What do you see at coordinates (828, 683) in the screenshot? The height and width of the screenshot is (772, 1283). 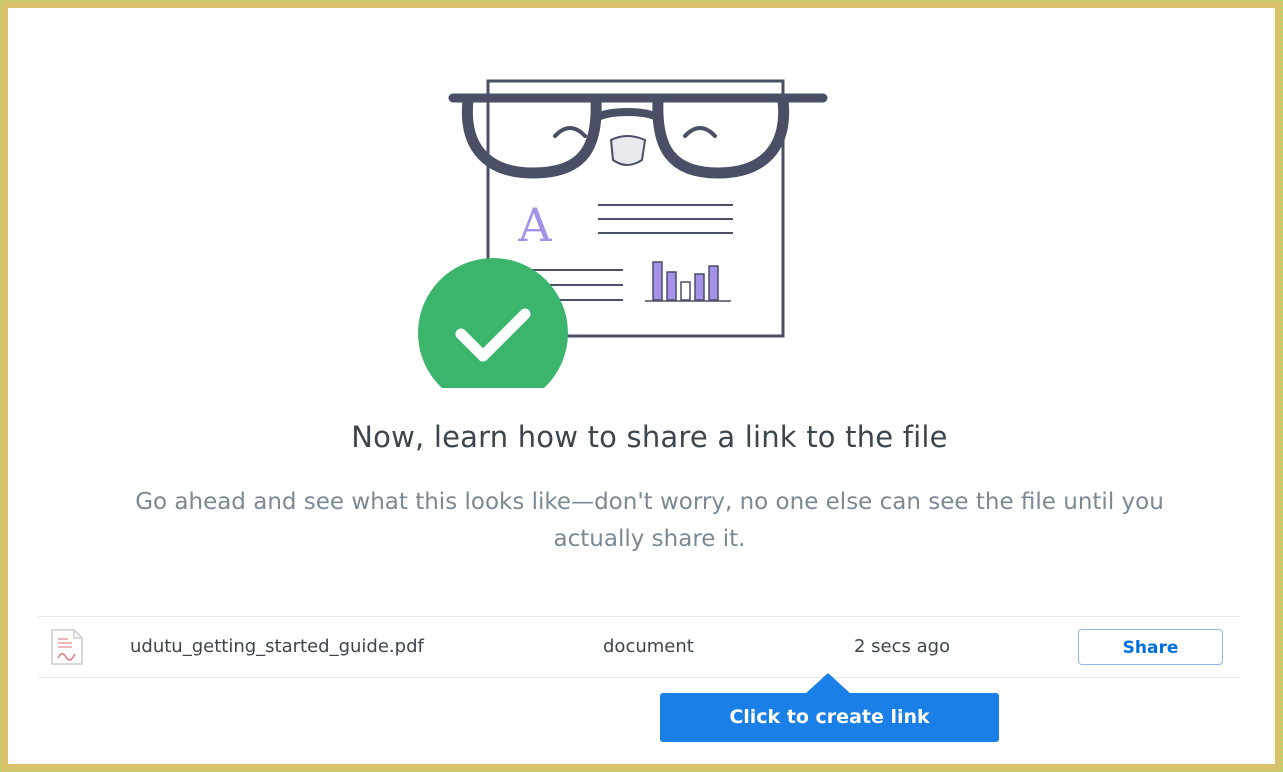 I see `tooltip-arrow` at bounding box center [828, 683].